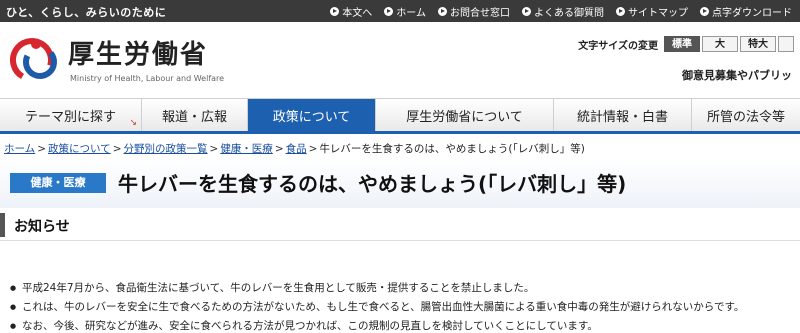  I want to click on nav-item-statistics: 統計情報・白書, so click(623, 115).